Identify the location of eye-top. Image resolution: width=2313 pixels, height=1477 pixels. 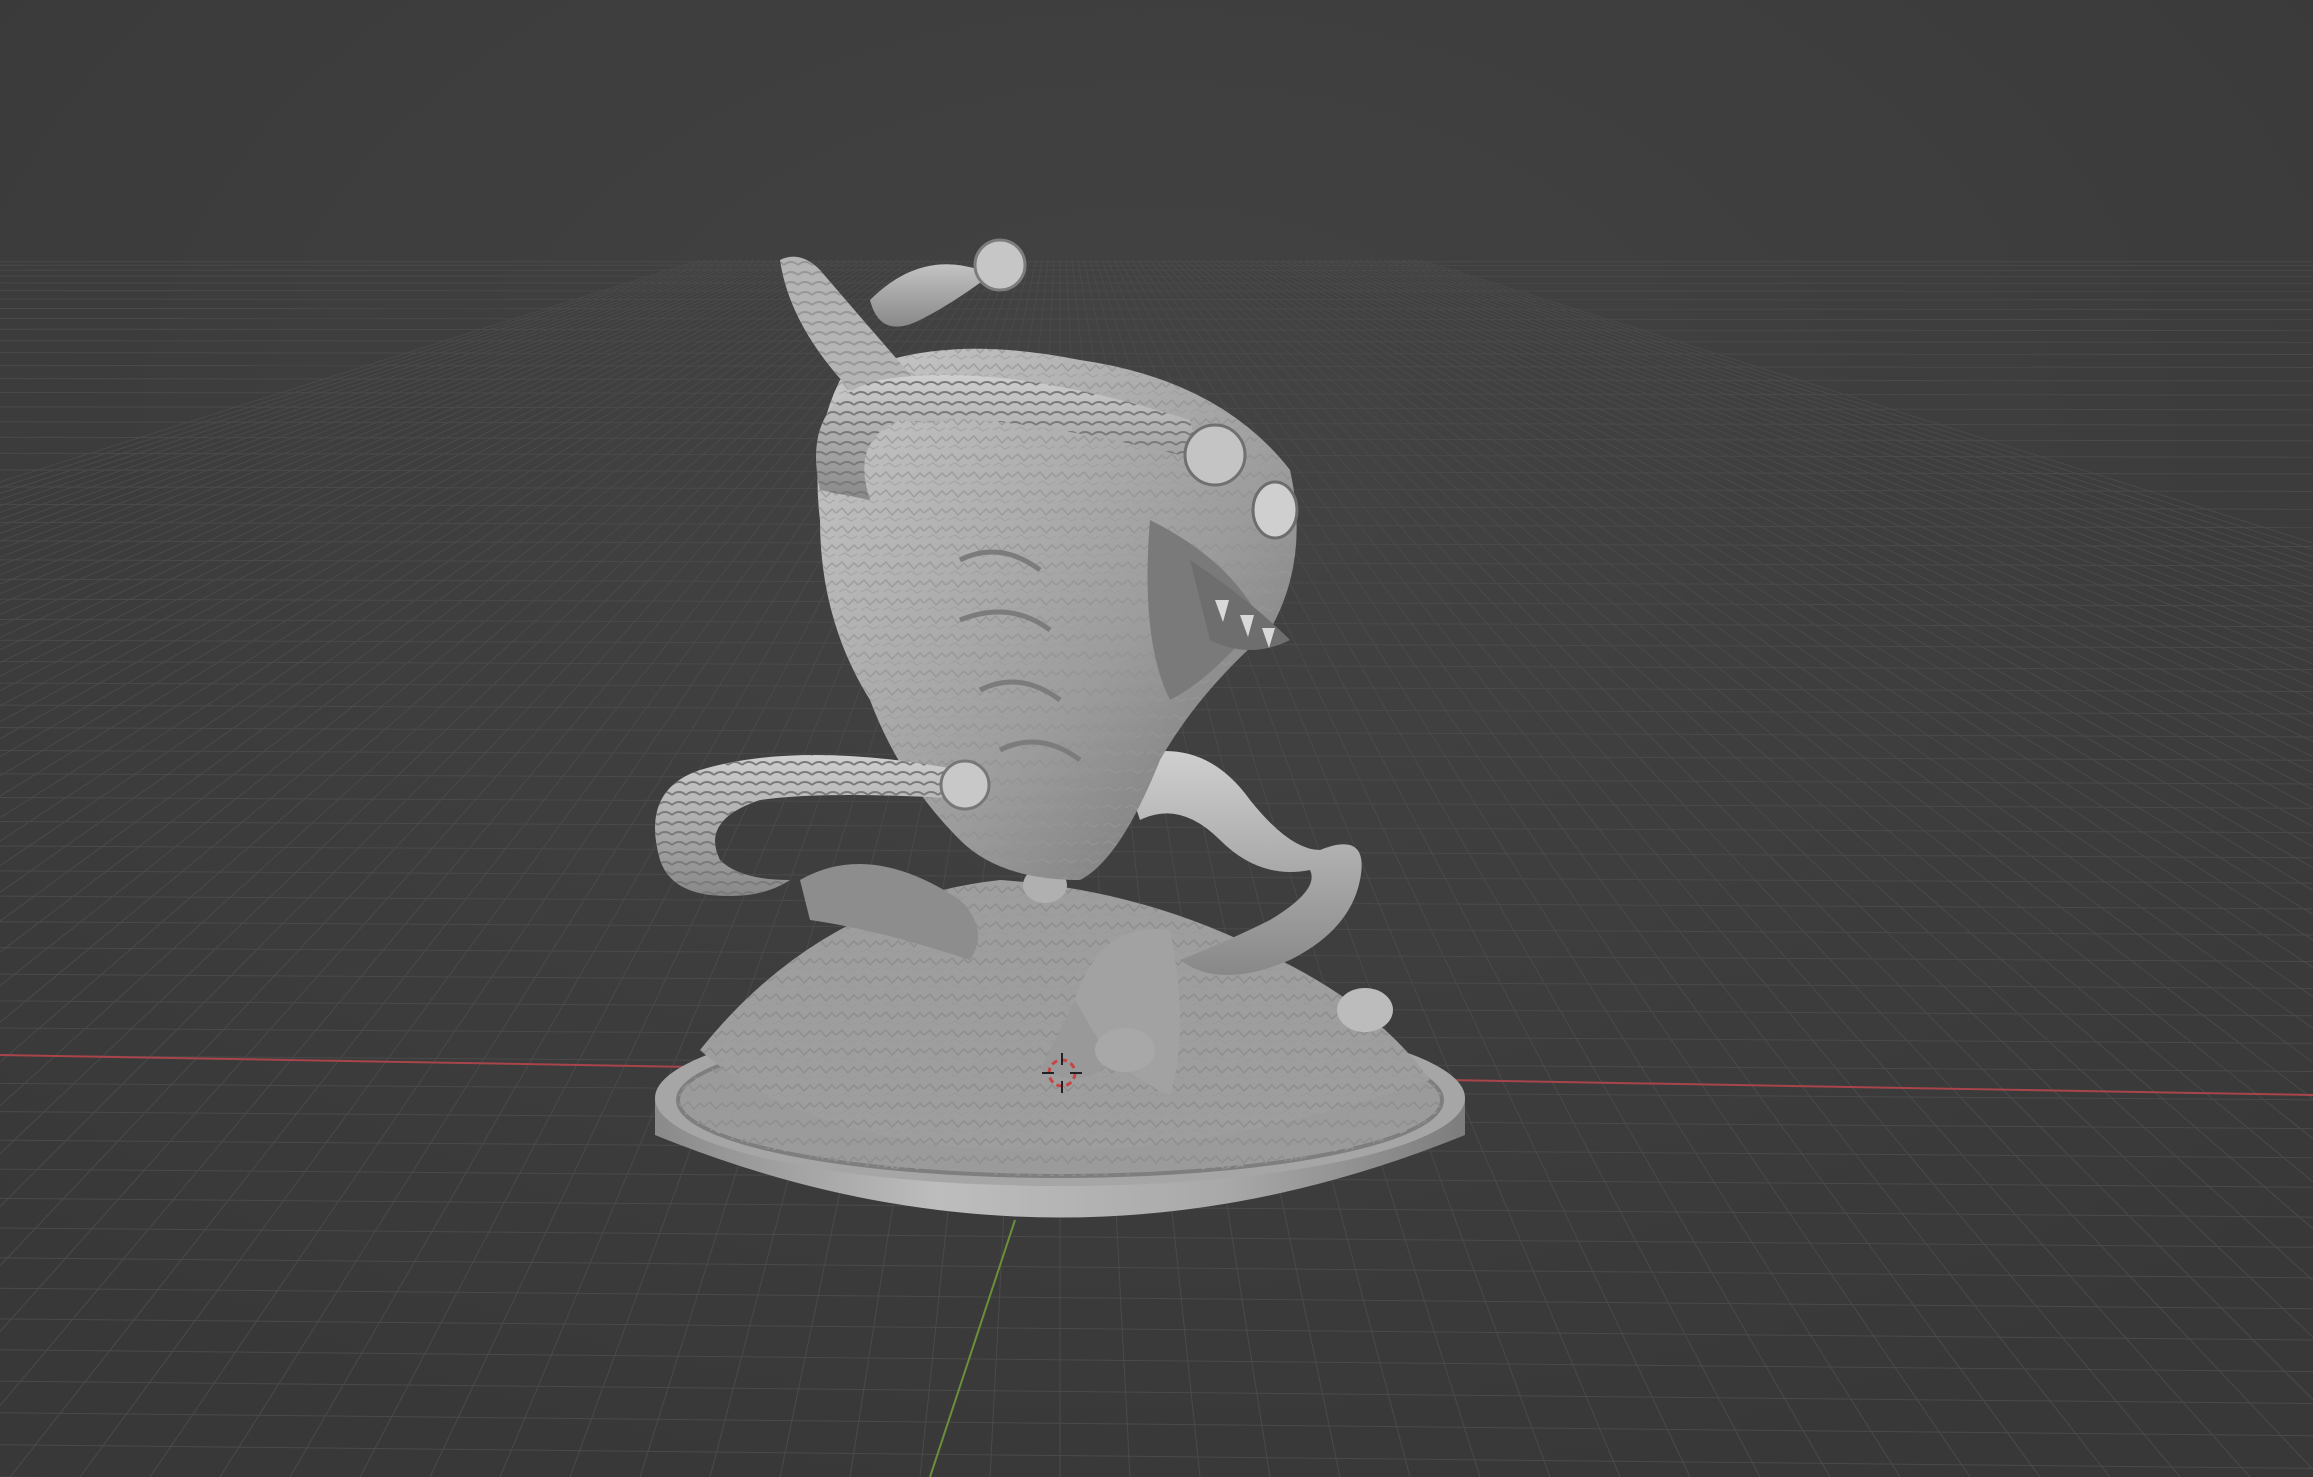
(1000, 265).